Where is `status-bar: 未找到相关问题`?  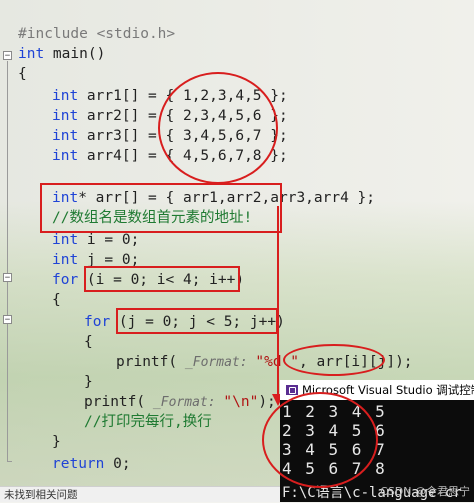
status-bar: 未找到相关问题 is located at coordinates (140, 494).